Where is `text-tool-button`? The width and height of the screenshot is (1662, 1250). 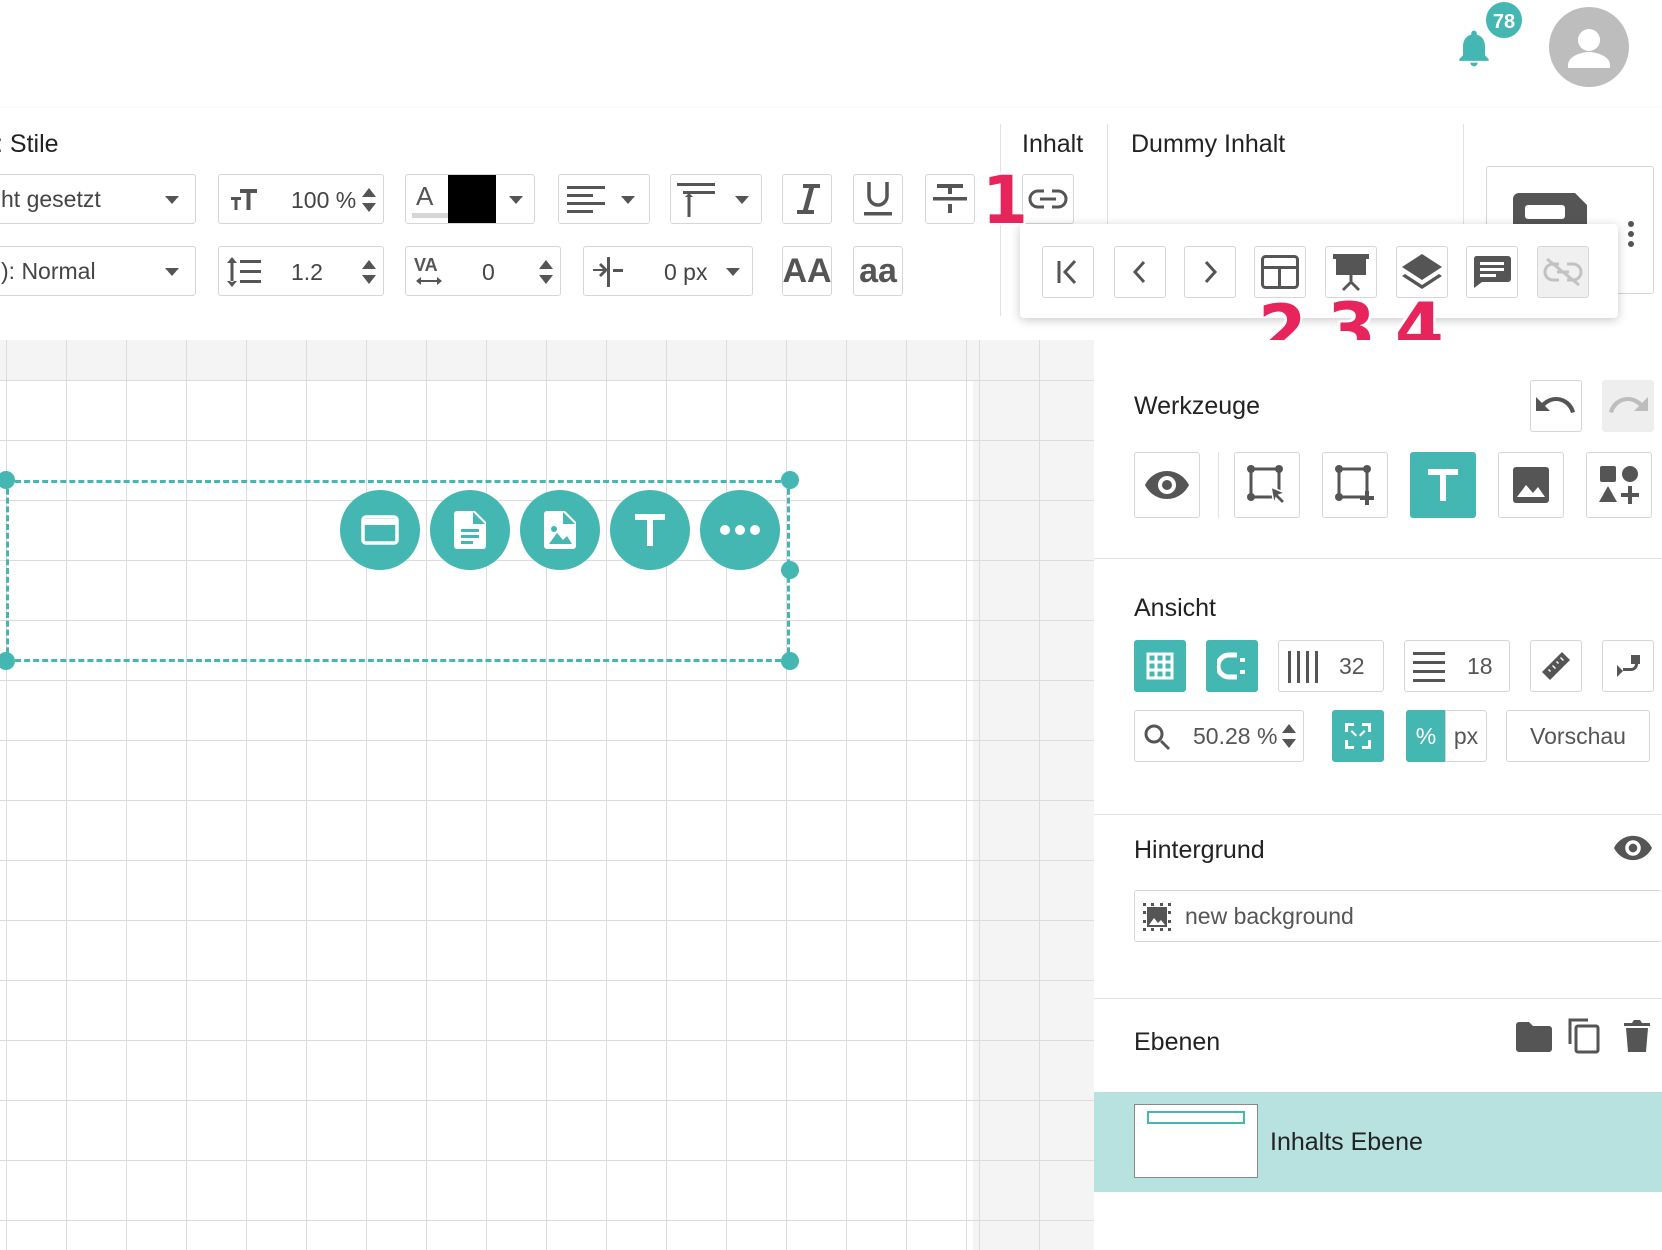 text-tool-button is located at coordinates (1443, 485).